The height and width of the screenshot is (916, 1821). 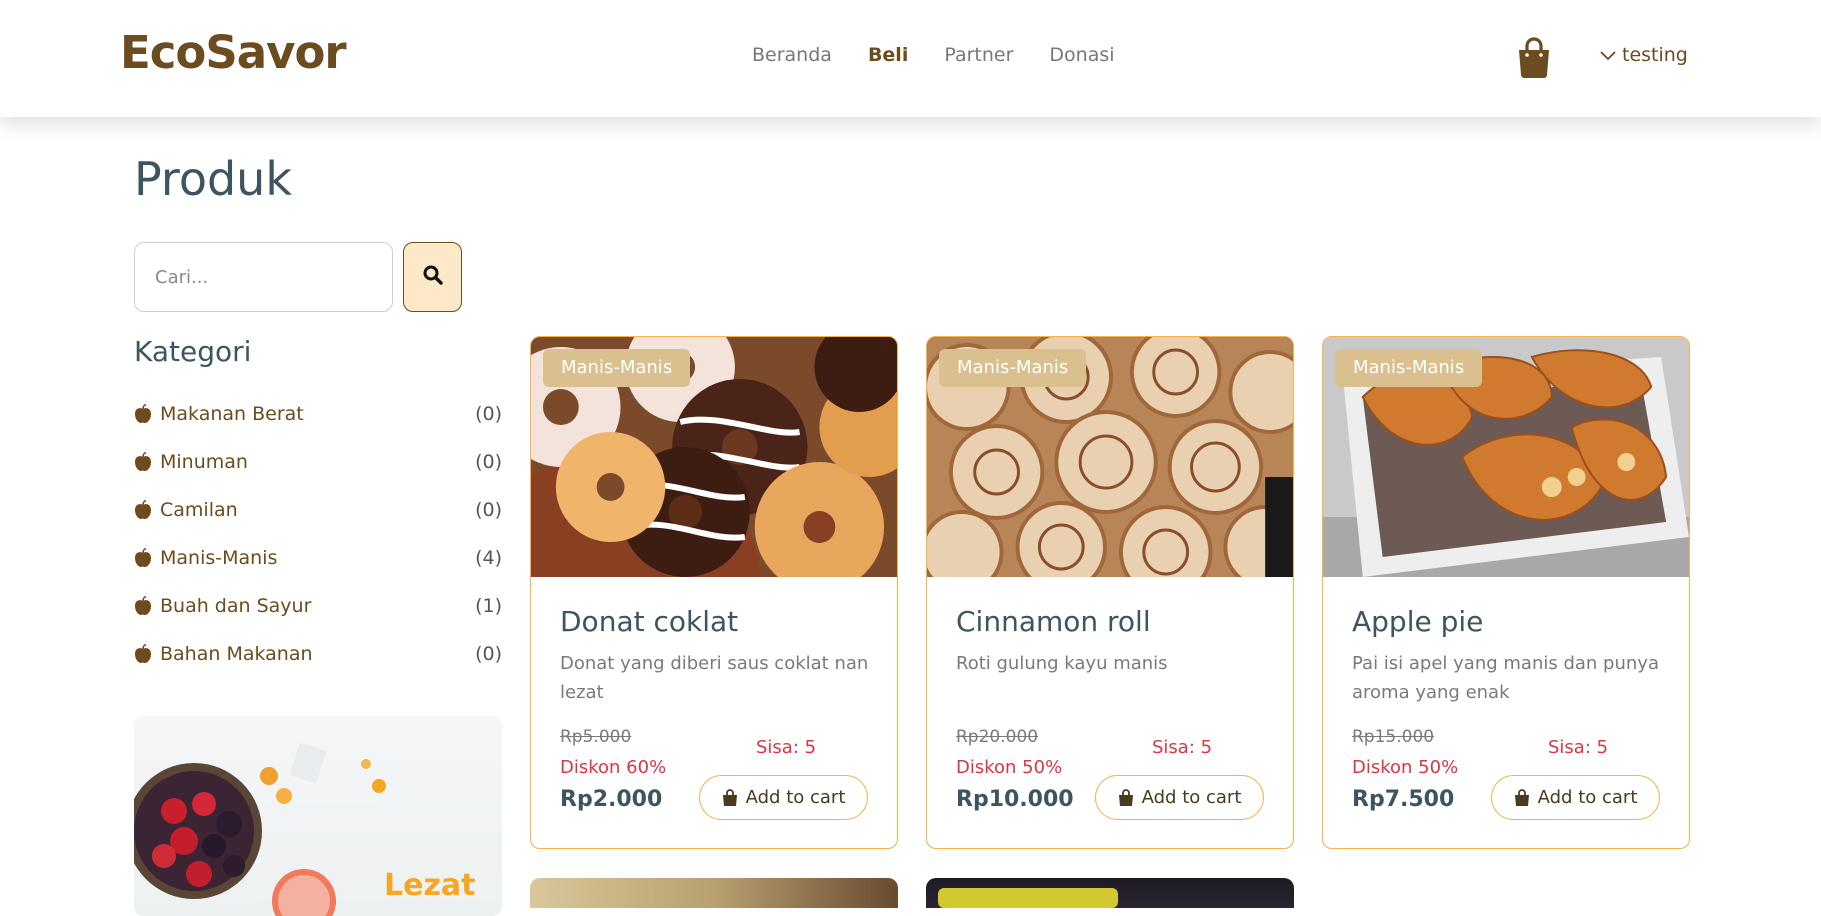 I want to click on nav-link-partner: Partner, so click(x=978, y=55).